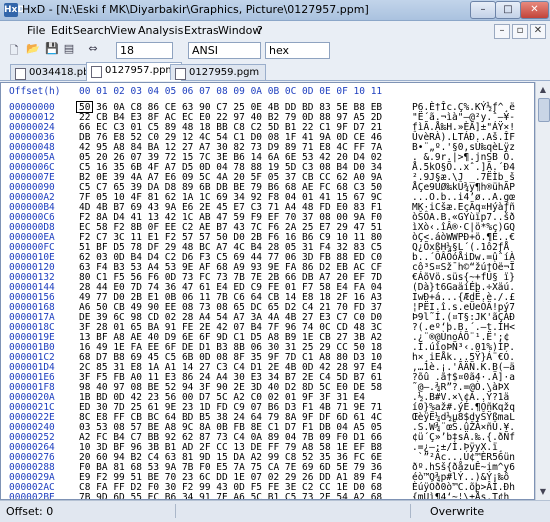 The height and width of the screenshot is (522, 550). I want to click on scroll-up-icon: ▲, so click(543, 89).